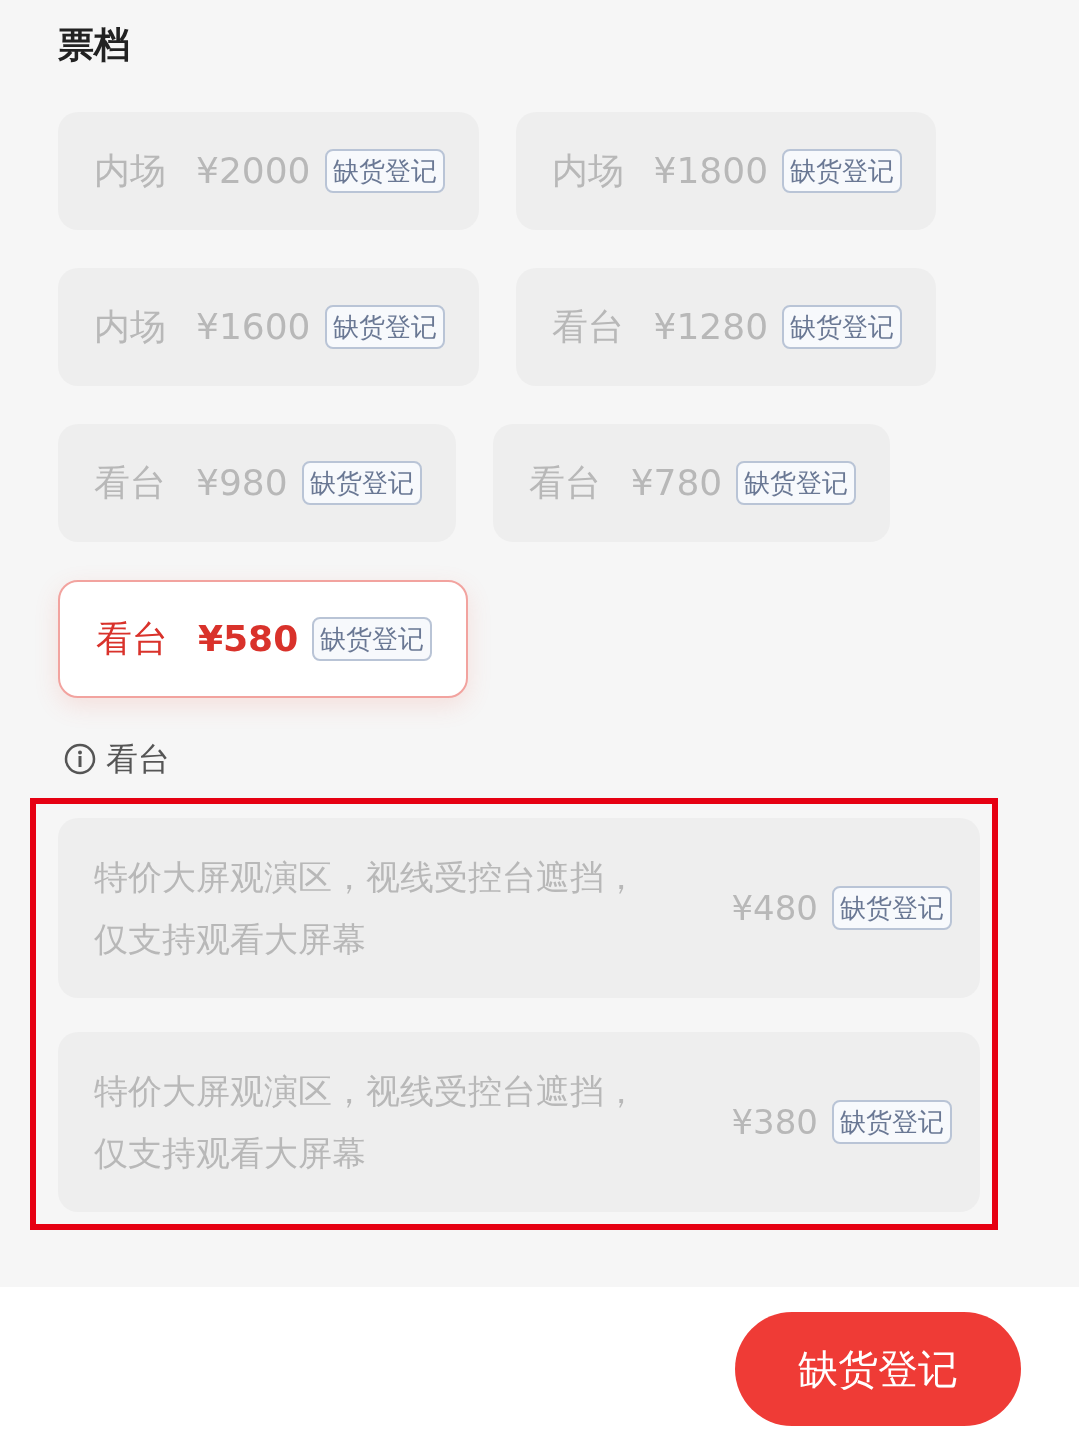 The height and width of the screenshot is (1452, 1079). I want to click on ticket-tier-card: 看台 ¥580 缺货登记, so click(263, 639).